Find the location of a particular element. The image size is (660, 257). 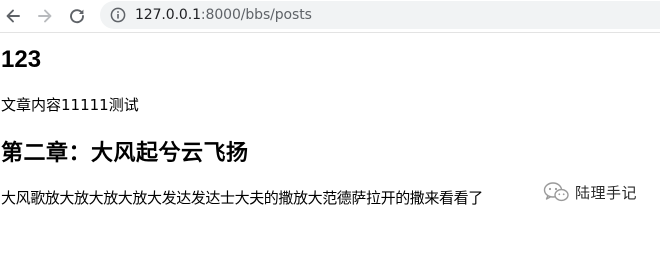

reload-button is located at coordinates (77, 16).